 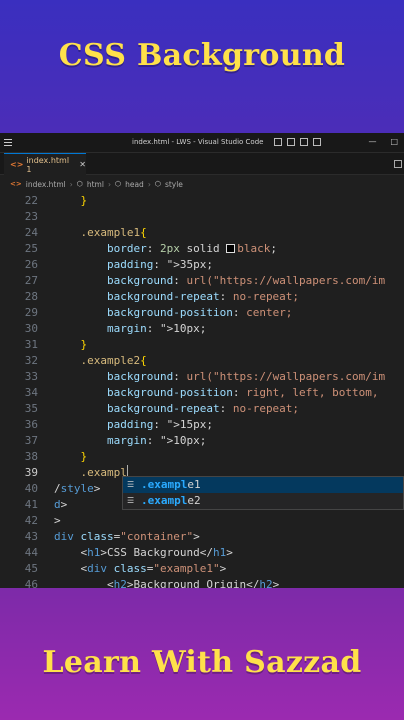 What do you see at coordinates (82, 164) in the screenshot?
I see `close-tab-icon: ✕` at bounding box center [82, 164].